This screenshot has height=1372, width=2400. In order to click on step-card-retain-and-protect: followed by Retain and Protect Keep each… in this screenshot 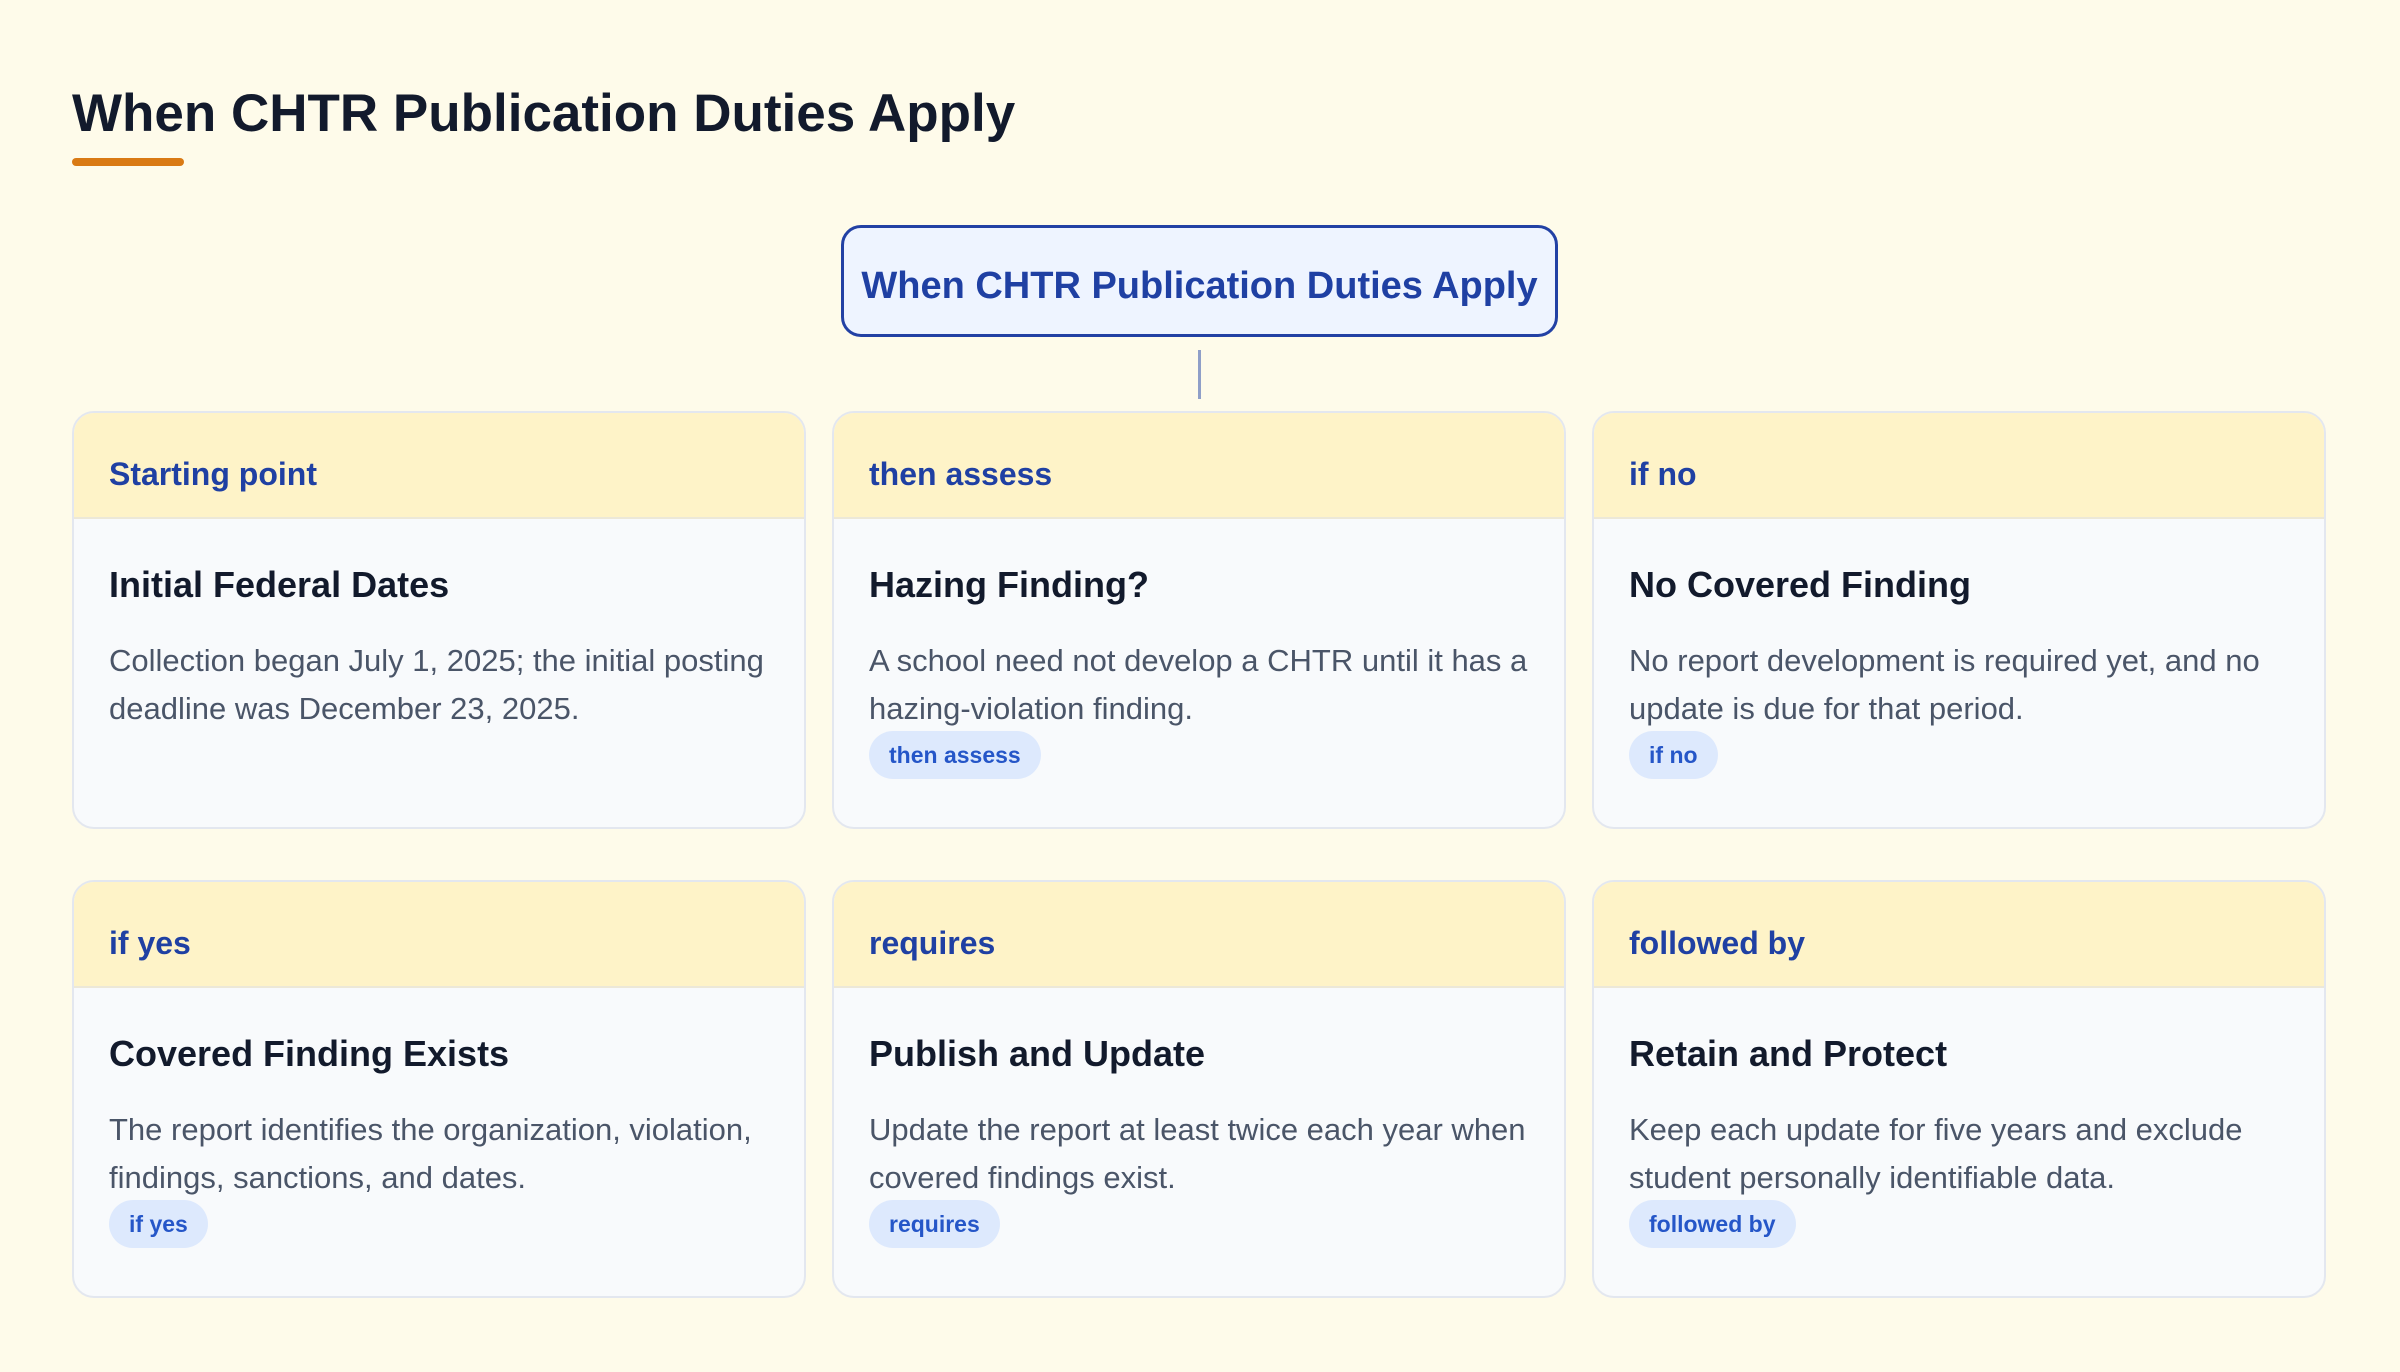, I will do `click(1959, 1089)`.